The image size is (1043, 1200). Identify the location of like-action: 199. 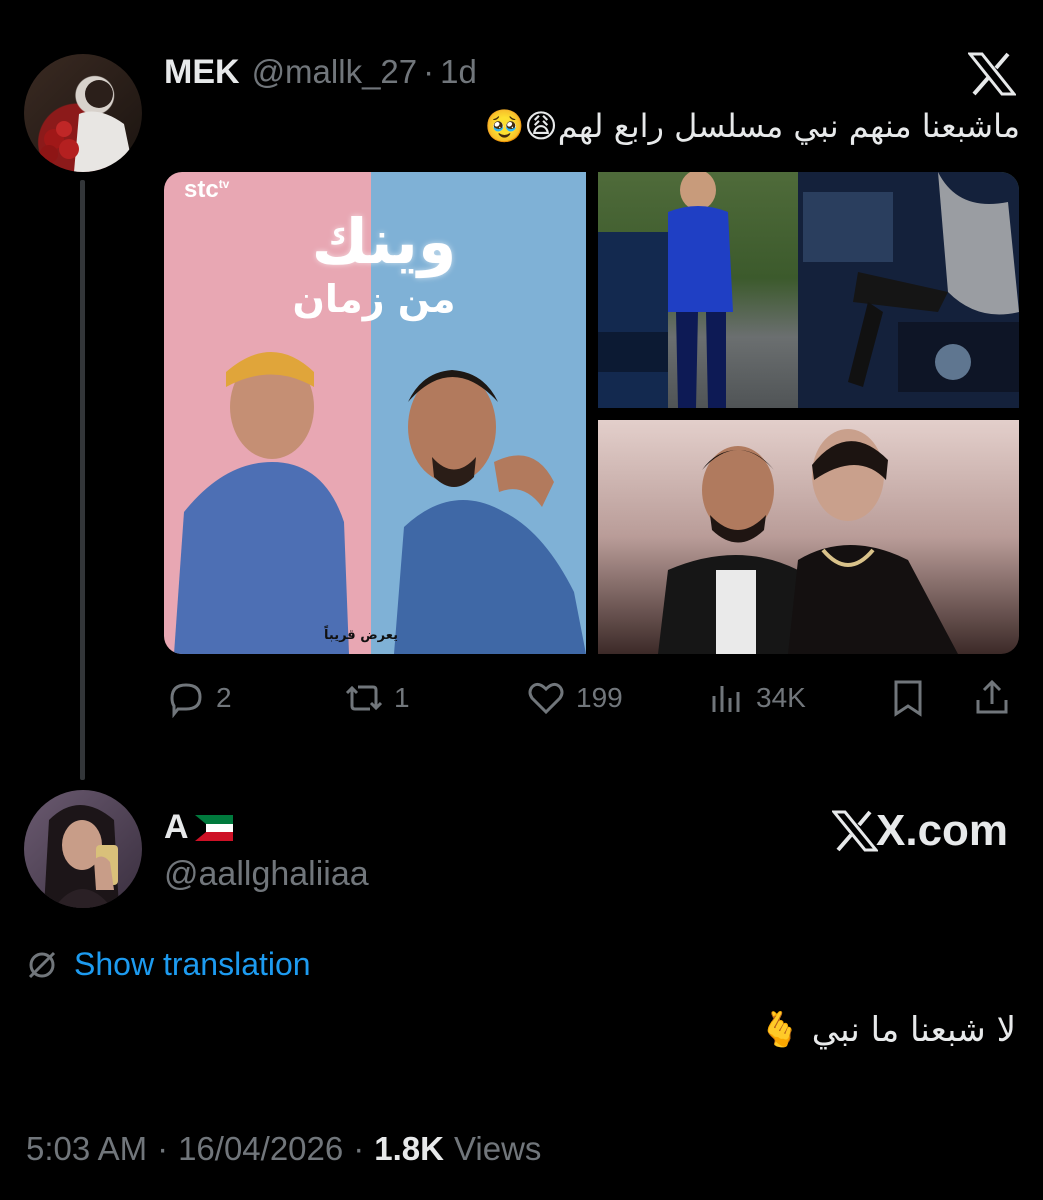
(574, 698).